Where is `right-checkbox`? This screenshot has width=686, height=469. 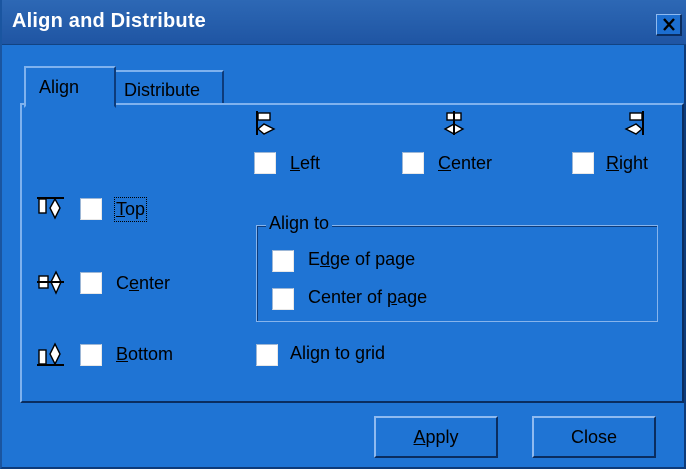
right-checkbox is located at coordinates (583, 163).